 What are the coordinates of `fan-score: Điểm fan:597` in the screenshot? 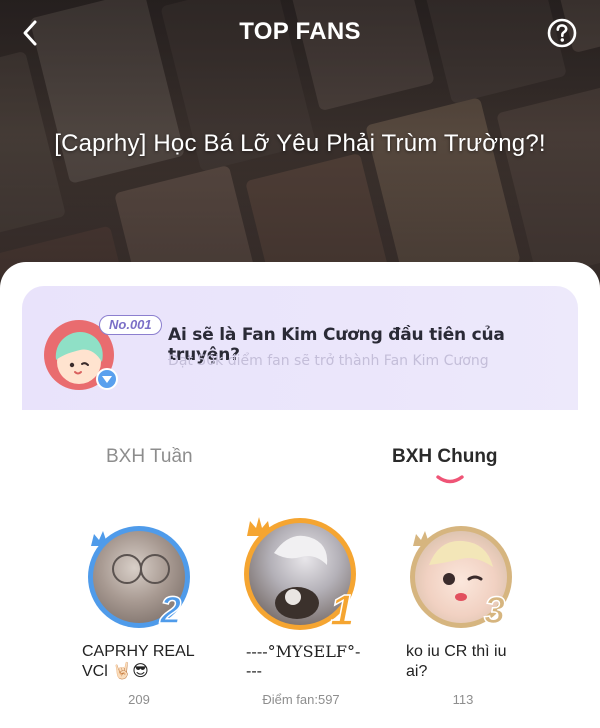 It's located at (301, 699).